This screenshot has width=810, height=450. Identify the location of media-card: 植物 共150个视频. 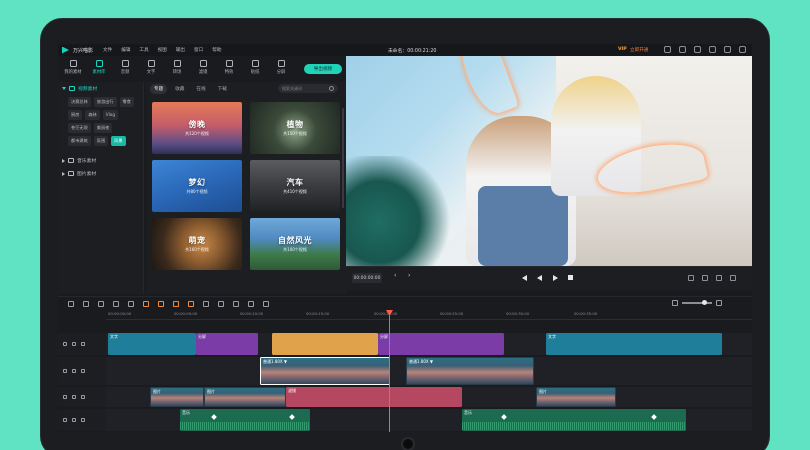
(295, 128).